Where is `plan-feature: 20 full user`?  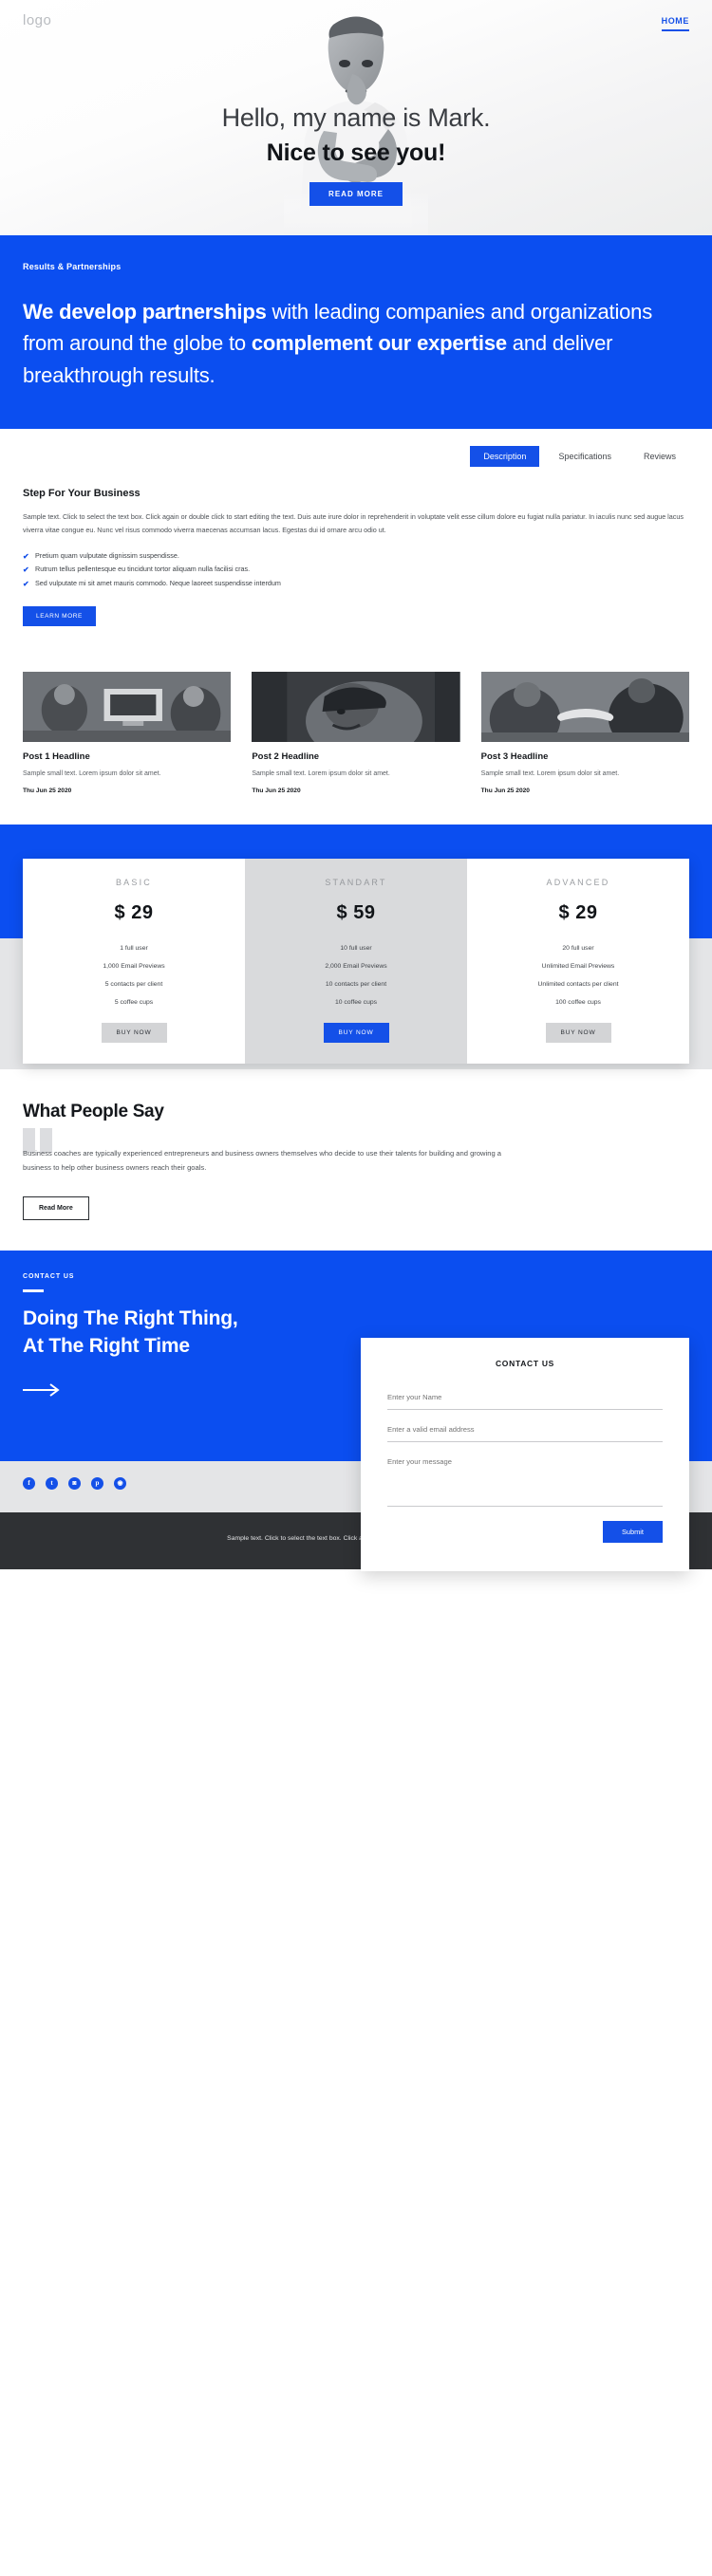 plan-feature: 20 full user is located at coordinates (578, 949).